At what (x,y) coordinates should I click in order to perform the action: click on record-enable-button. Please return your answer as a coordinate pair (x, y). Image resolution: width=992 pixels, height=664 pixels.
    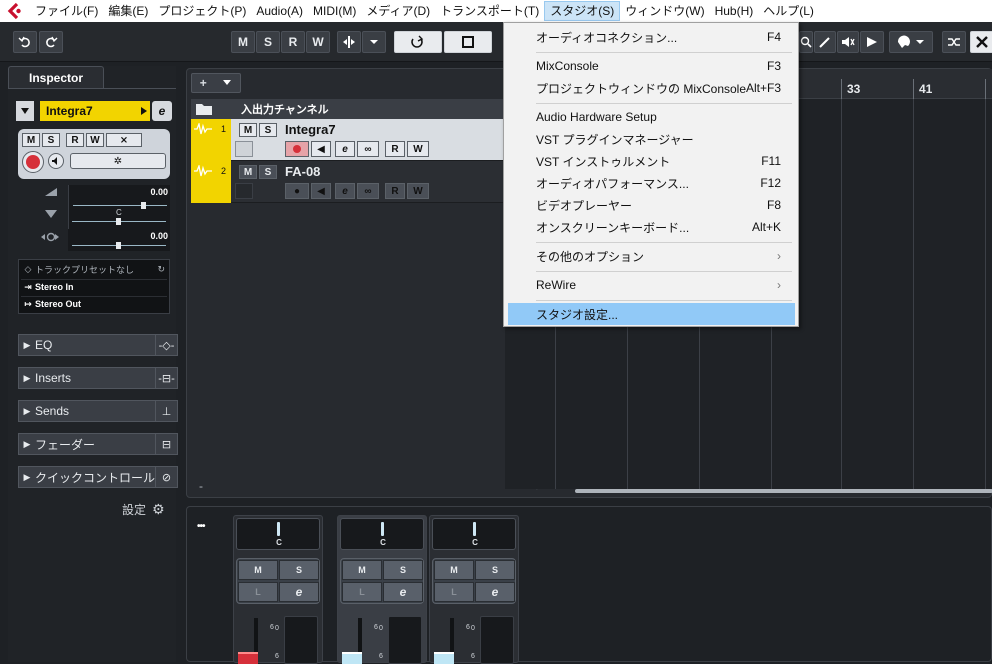
    Looking at the image, I should click on (33, 162).